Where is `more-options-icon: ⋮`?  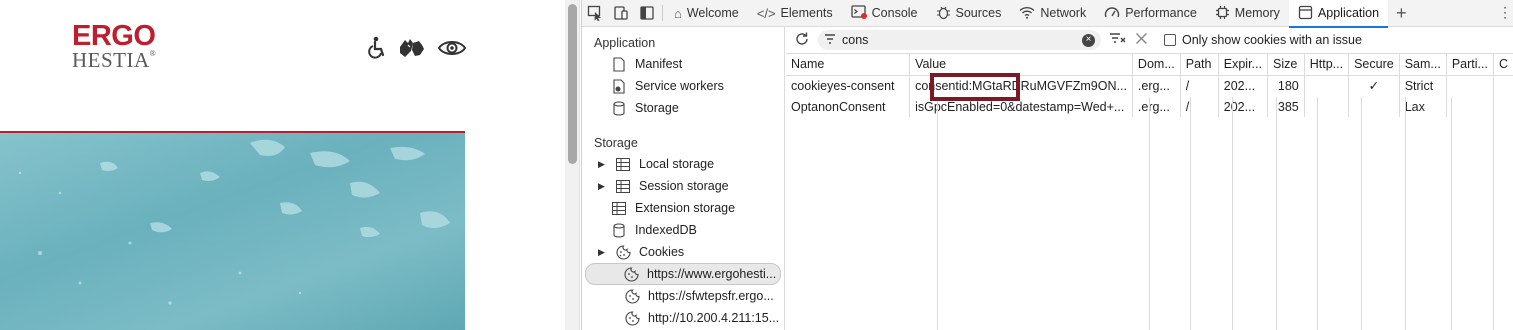
more-options-icon: ⋮ is located at coordinates (1505, 12).